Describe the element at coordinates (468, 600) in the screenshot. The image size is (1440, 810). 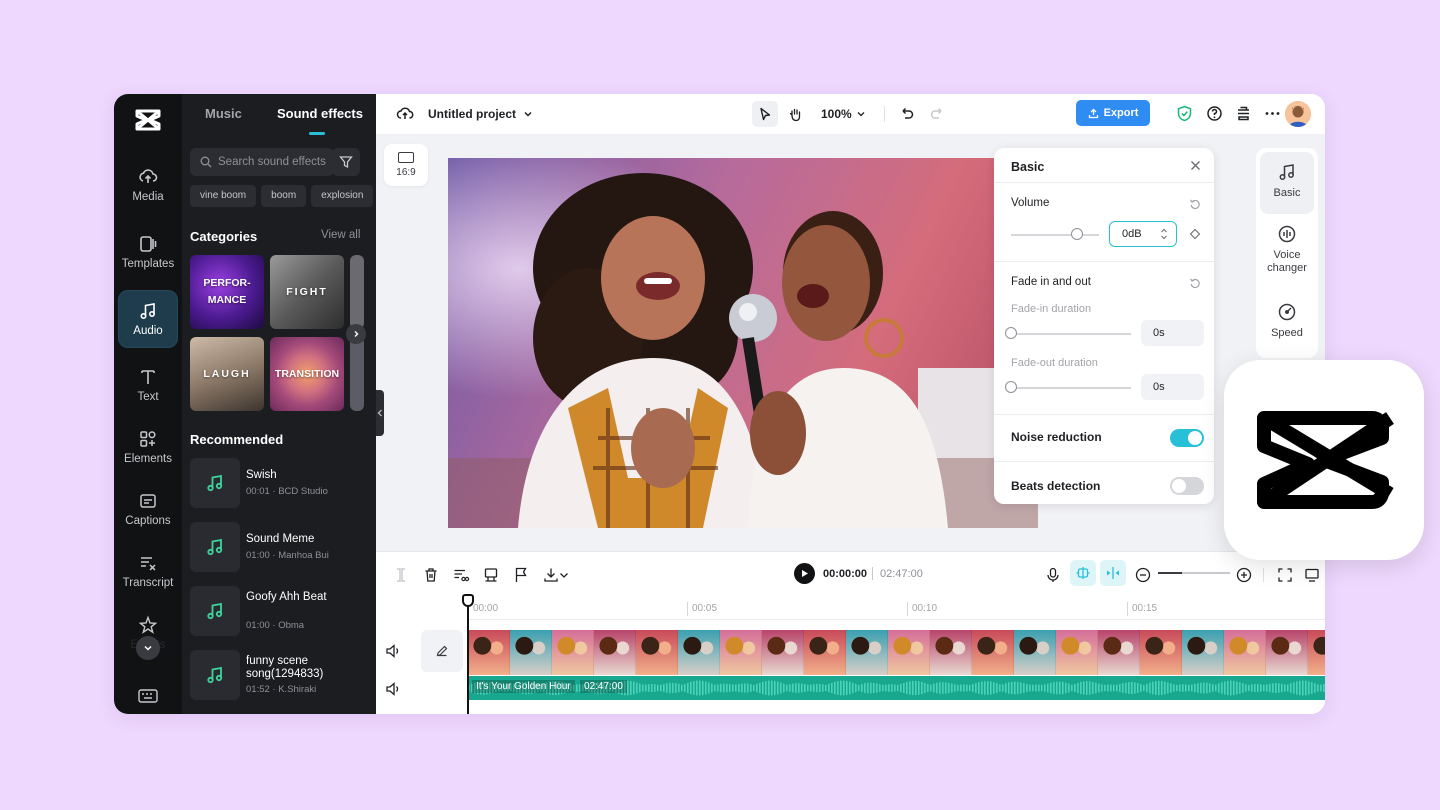
I see `playhead-handle` at that location.